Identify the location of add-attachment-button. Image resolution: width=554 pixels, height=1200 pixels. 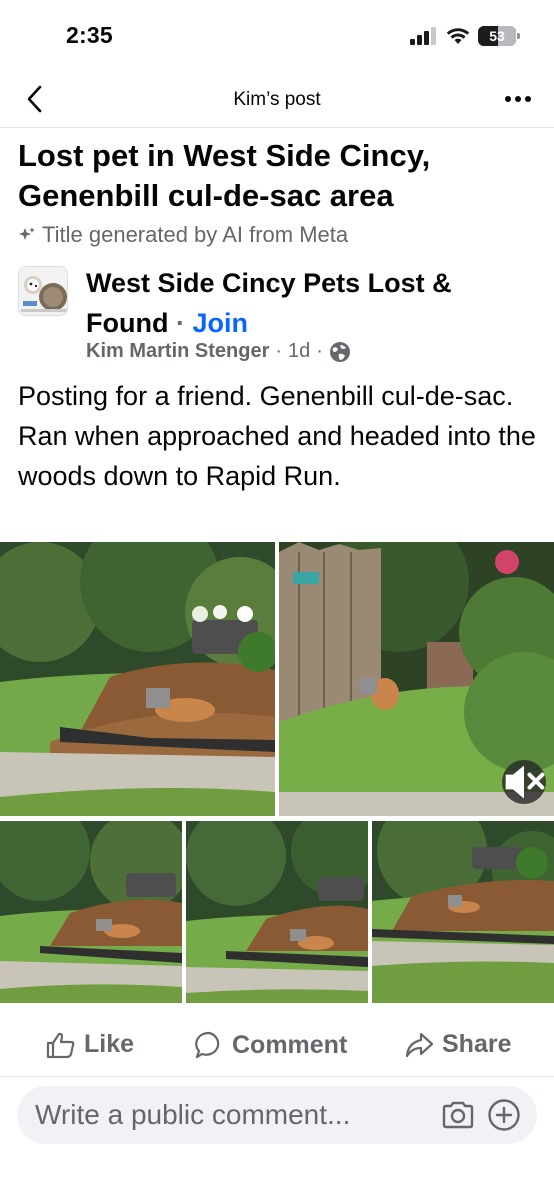
(504, 1115).